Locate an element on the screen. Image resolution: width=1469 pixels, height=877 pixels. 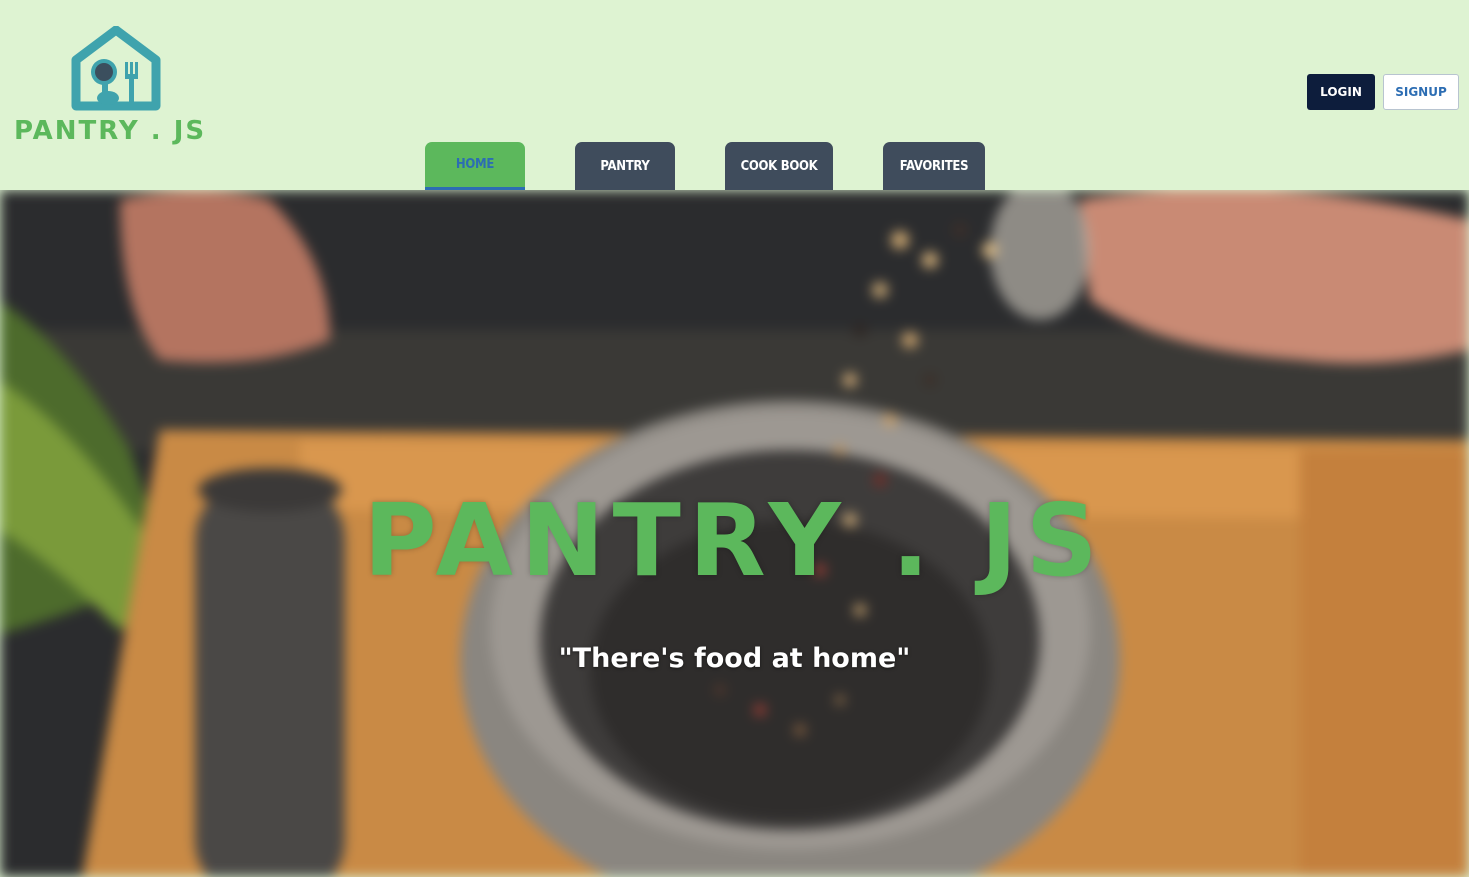
hero-title: PANTRY . JS is located at coordinates (734, 540).